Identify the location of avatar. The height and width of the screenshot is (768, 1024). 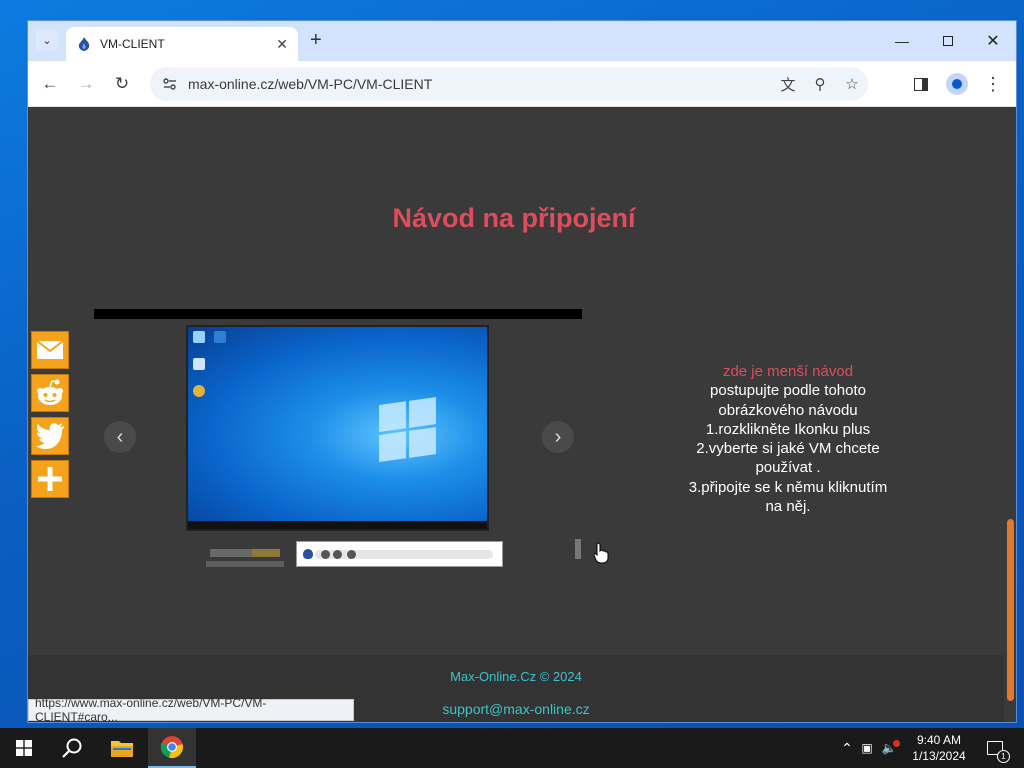
(957, 84).